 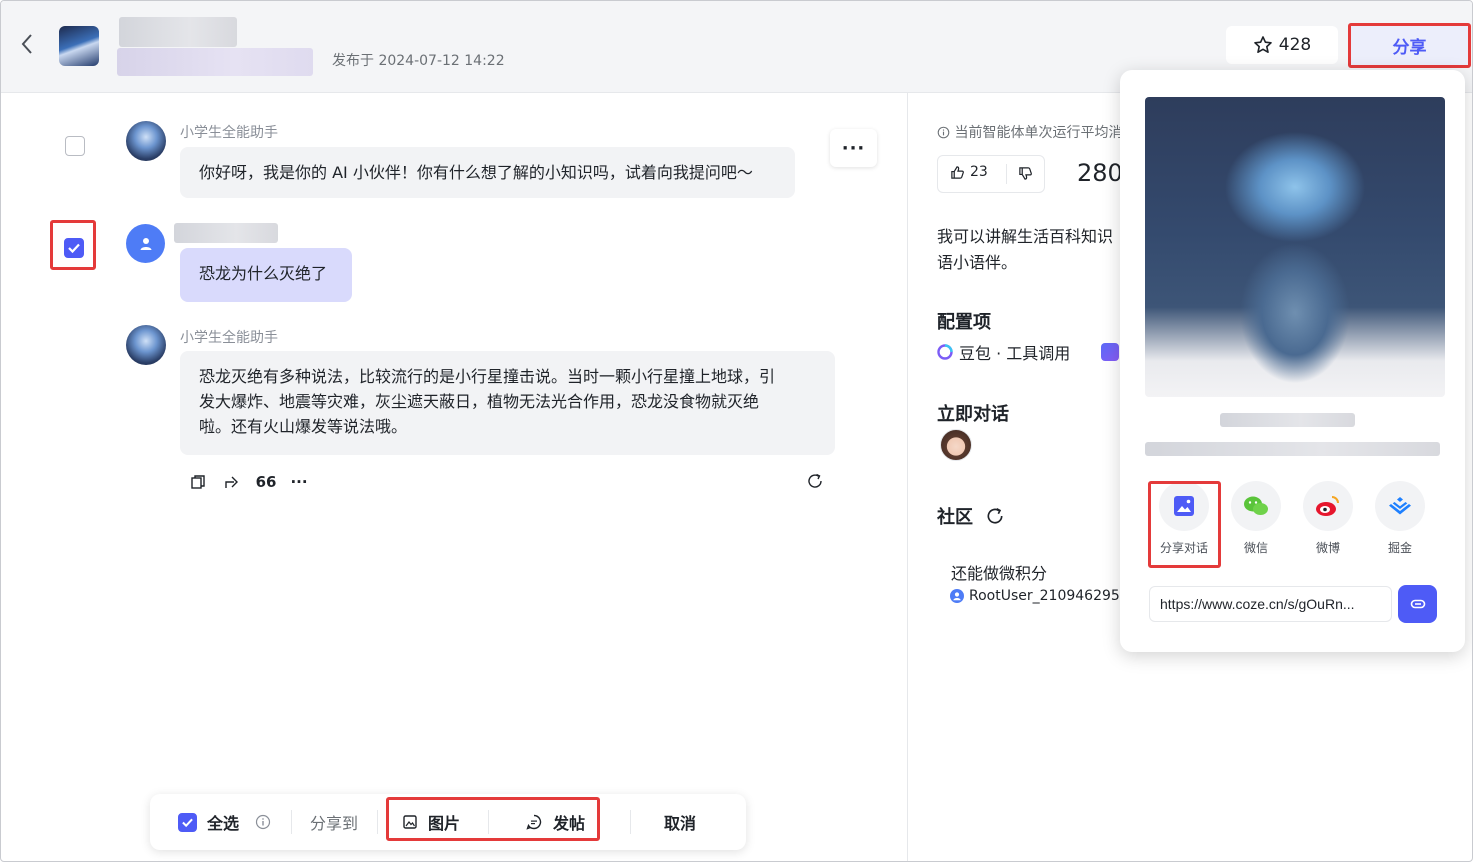 I want to click on blurred-title, so click(x=178, y=32).